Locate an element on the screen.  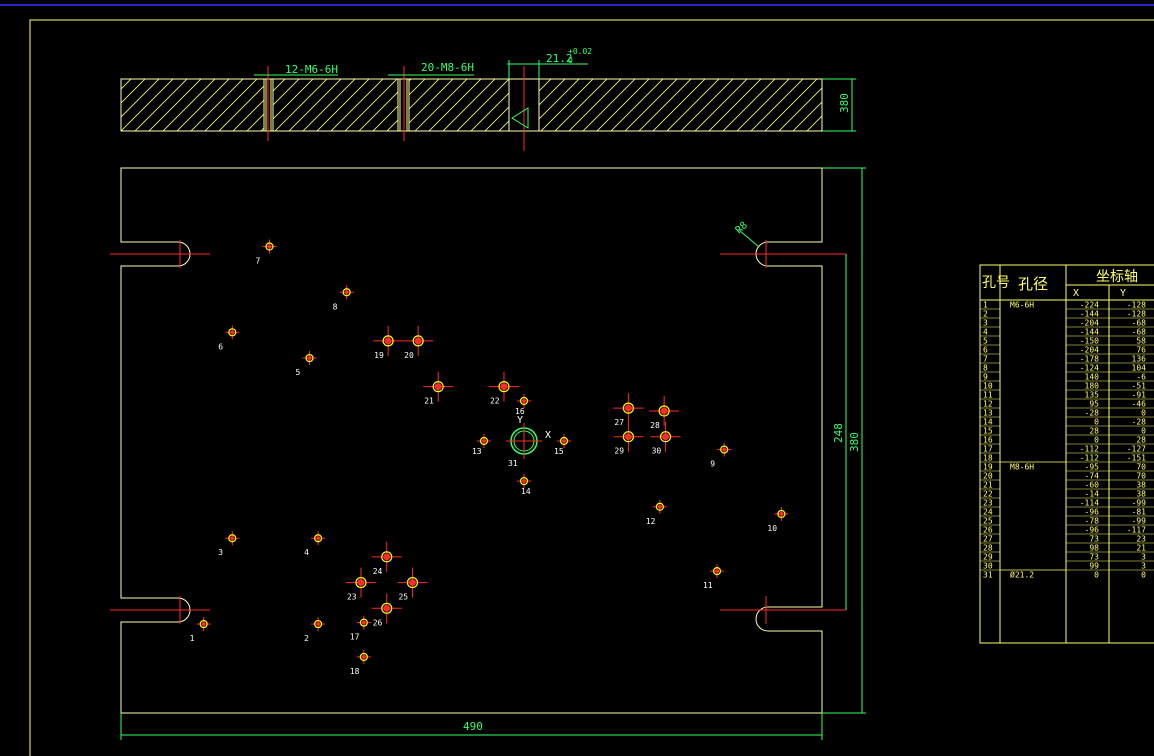
table-cell-x: -224 is located at coordinates (1089, 305).